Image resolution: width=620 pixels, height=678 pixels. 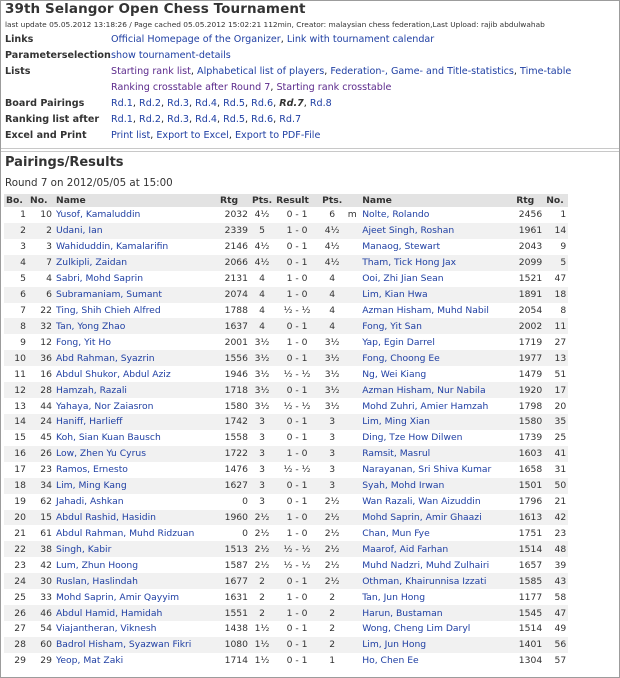 What do you see at coordinates (136, 597) in the screenshot?
I see `white-player-name: Mohd Saprin, Amir Qayyim` at bounding box center [136, 597].